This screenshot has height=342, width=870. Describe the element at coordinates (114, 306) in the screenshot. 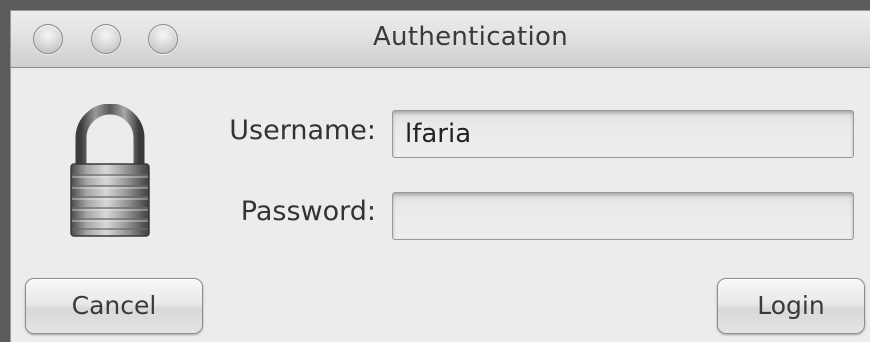

I see `cancel-button: Cancel` at that location.